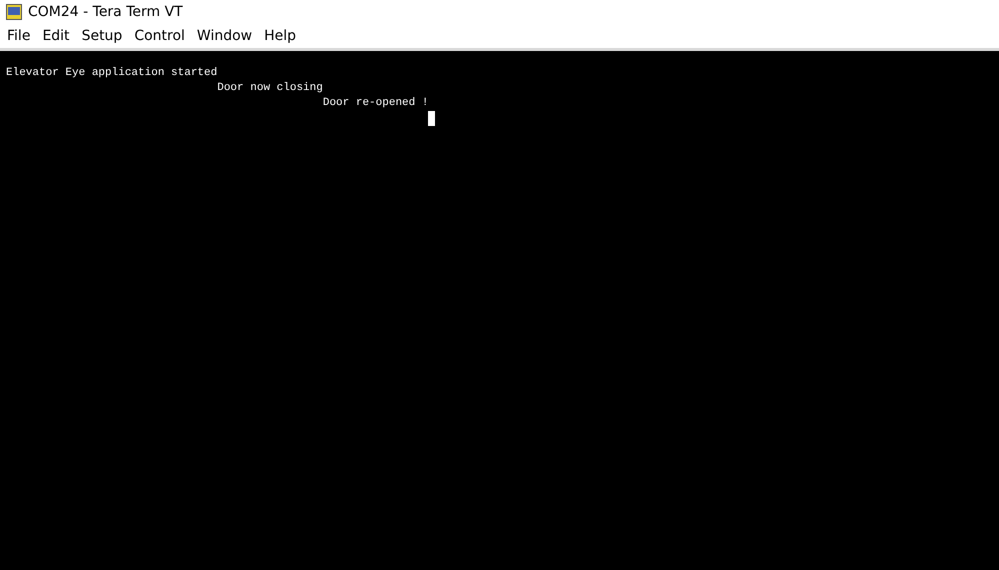  What do you see at coordinates (112, 73) in the screenshot?
I see `terminal-line: Elevator Eye application started` at bounding box center [112, 73].